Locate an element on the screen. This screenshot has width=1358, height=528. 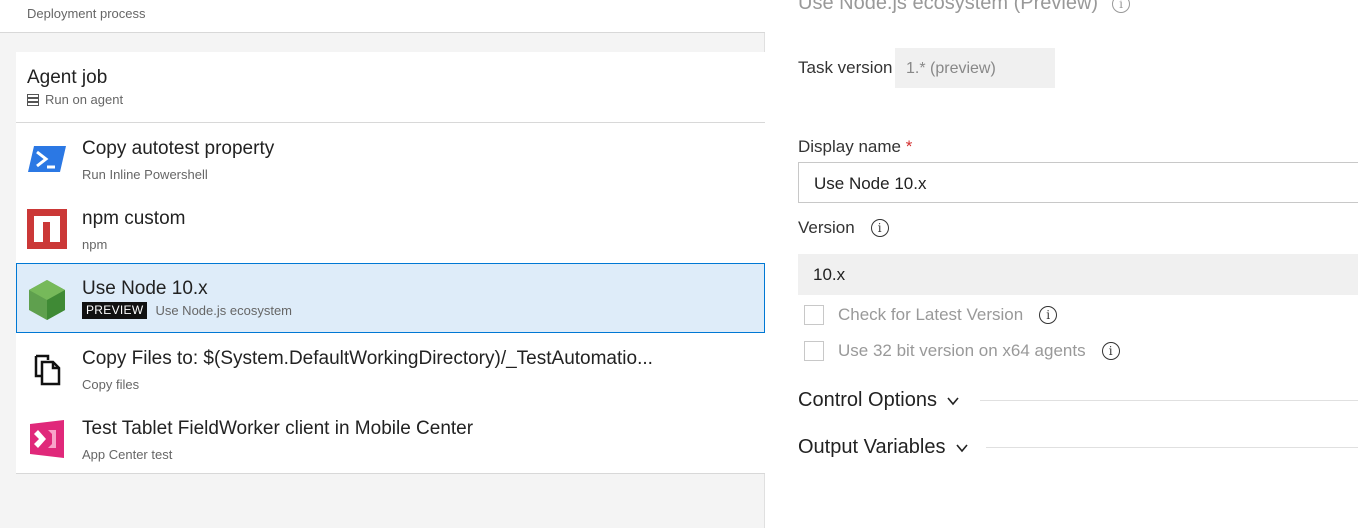
task-desc-text: npm is located at coordinates (95, 244).